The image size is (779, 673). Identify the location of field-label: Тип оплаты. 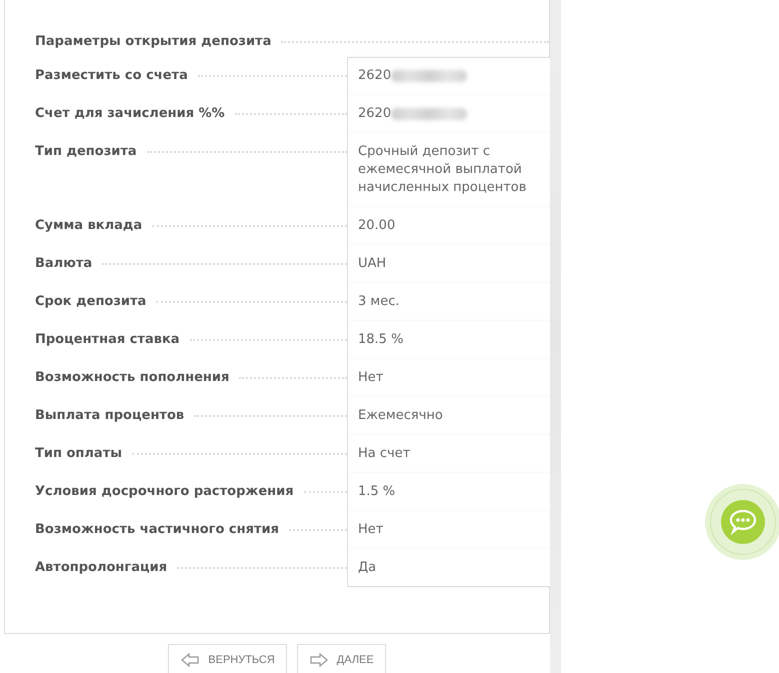
(78, 454).